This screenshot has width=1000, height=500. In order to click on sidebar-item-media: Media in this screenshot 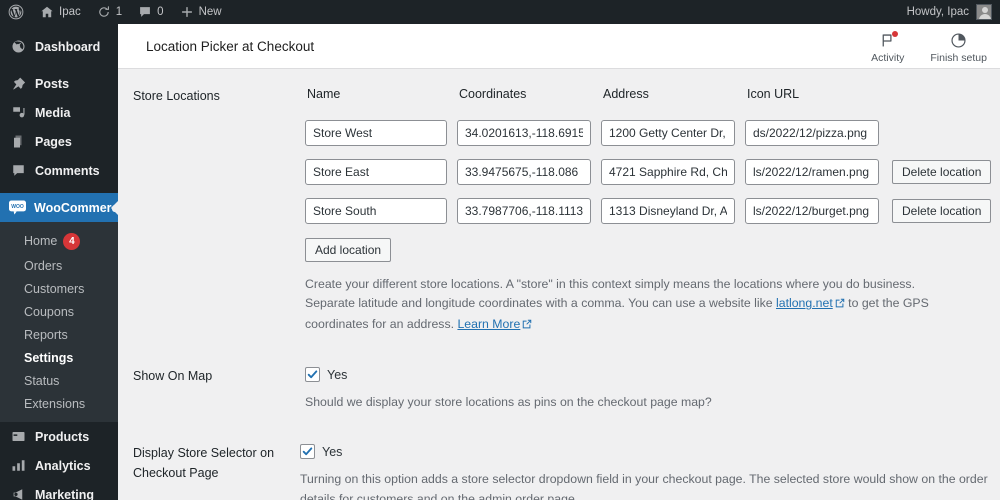, I will do `click(59, 112)`.